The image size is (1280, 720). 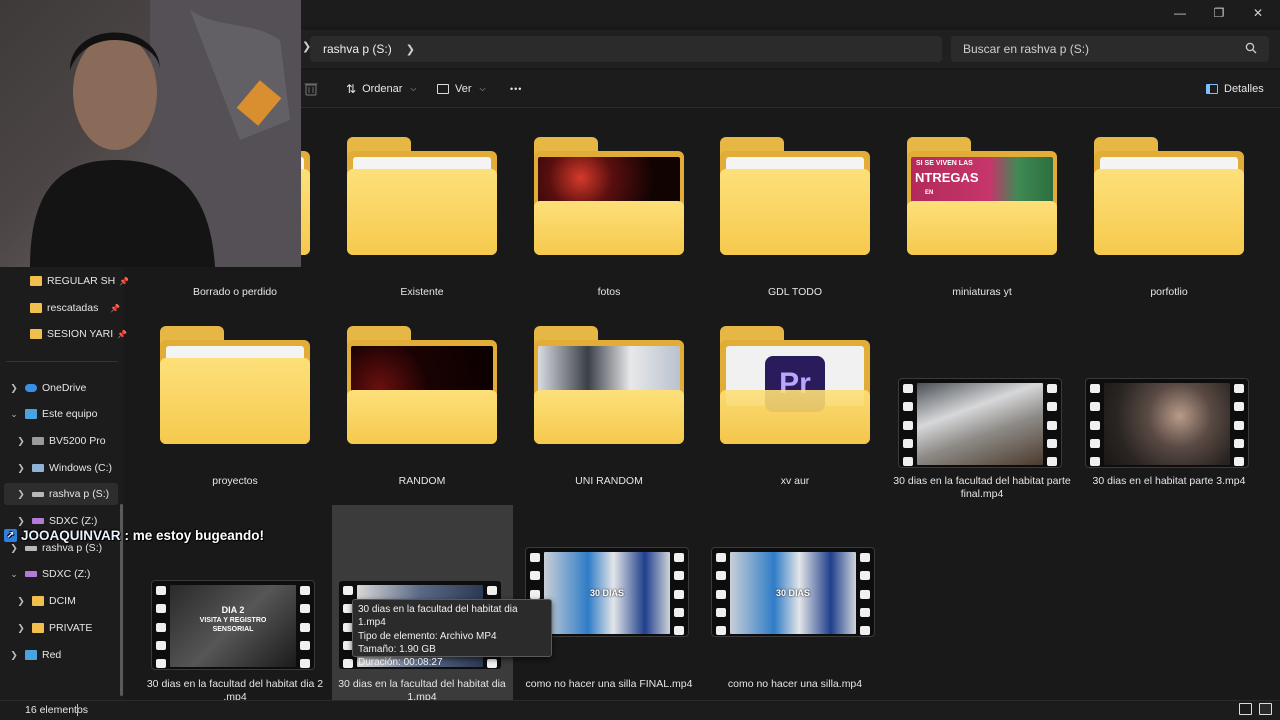 What do you see at coordinates (1244, 89) in the screenshot?
I see `details-label: Detalles` at bounding box center [1244, 89].